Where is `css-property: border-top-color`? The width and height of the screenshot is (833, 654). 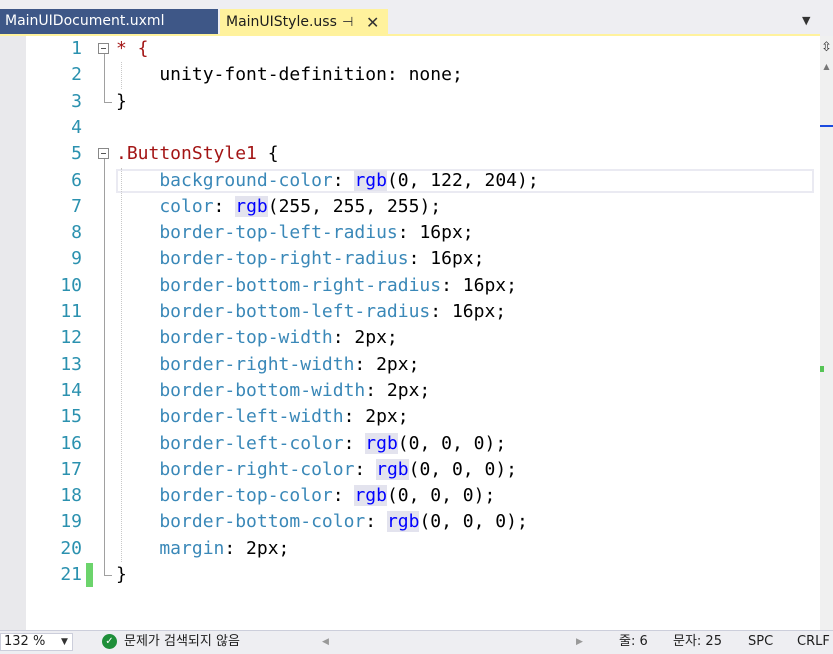
css-property: border-top-color is located at coordinates (224, 496).